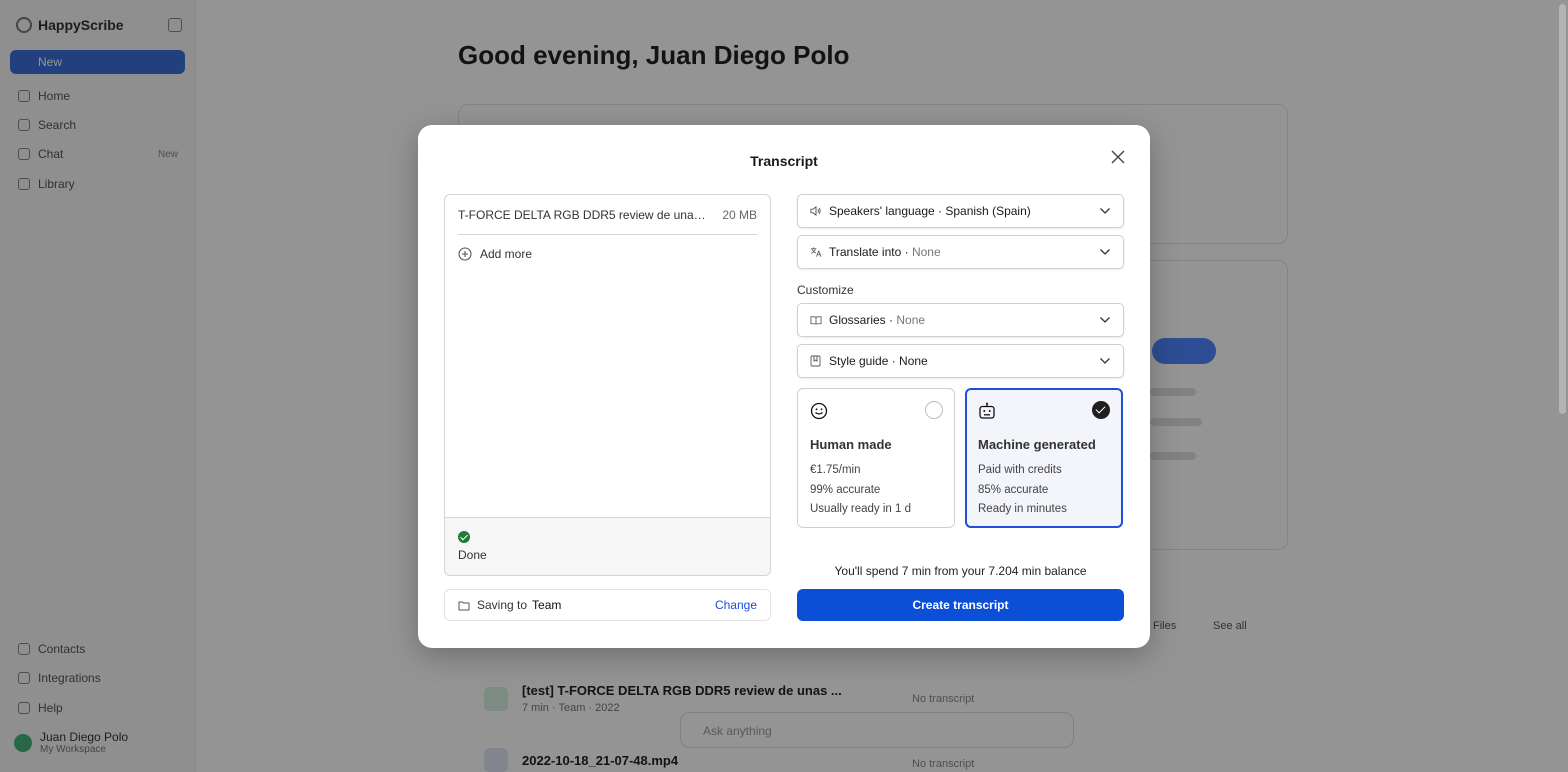 Image resolution: width=1568 pixels, height=772 pixels. I want to click on close-button, so click(1118, 157).